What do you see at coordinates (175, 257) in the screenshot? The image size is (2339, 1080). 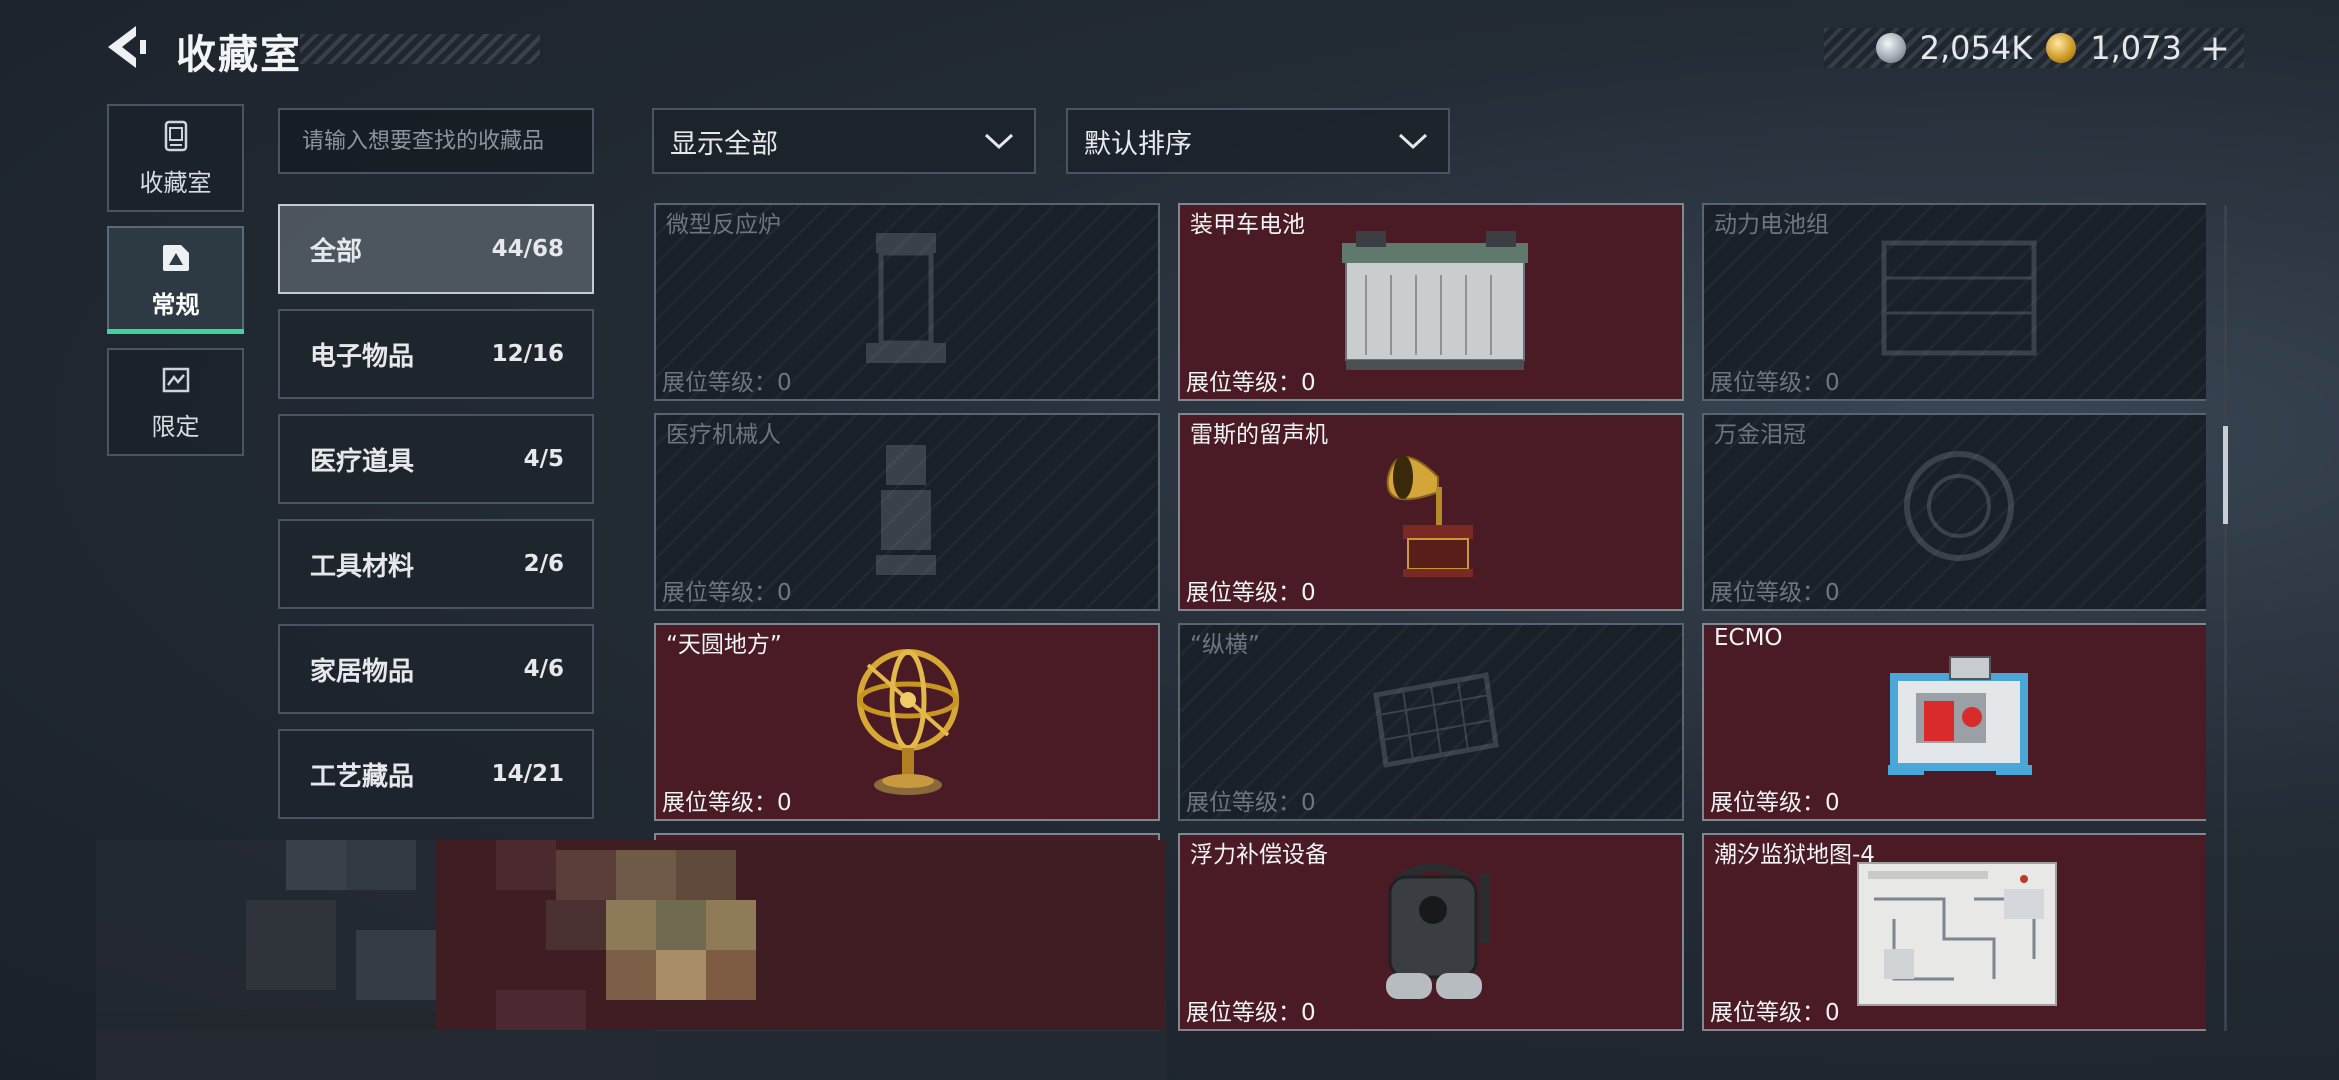 I see `regular-icon` at bounding box center [175, 257].